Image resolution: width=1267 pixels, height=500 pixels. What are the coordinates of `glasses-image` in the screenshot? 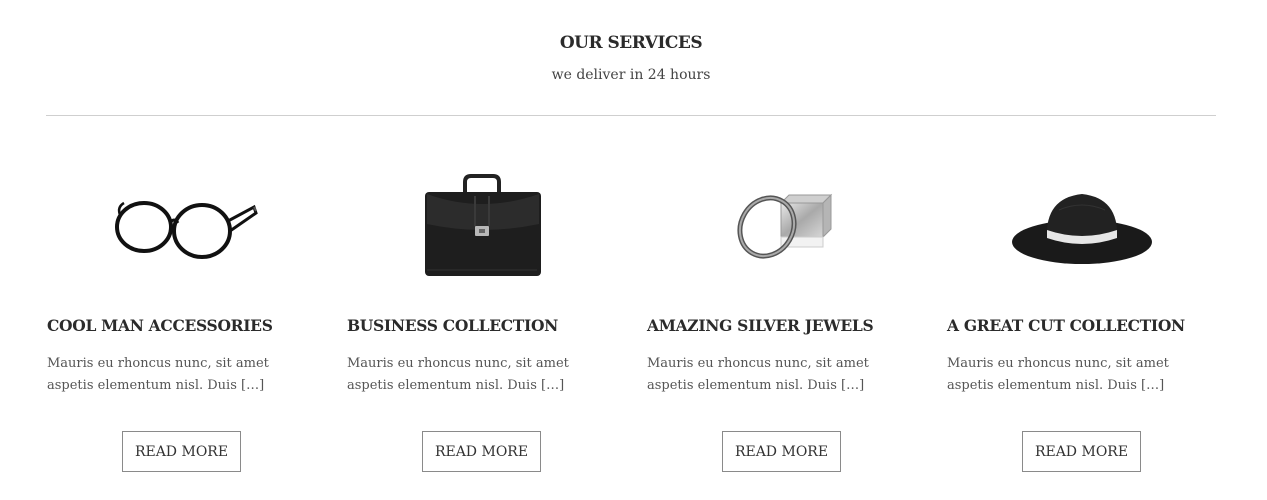 It's located at (182, 225).